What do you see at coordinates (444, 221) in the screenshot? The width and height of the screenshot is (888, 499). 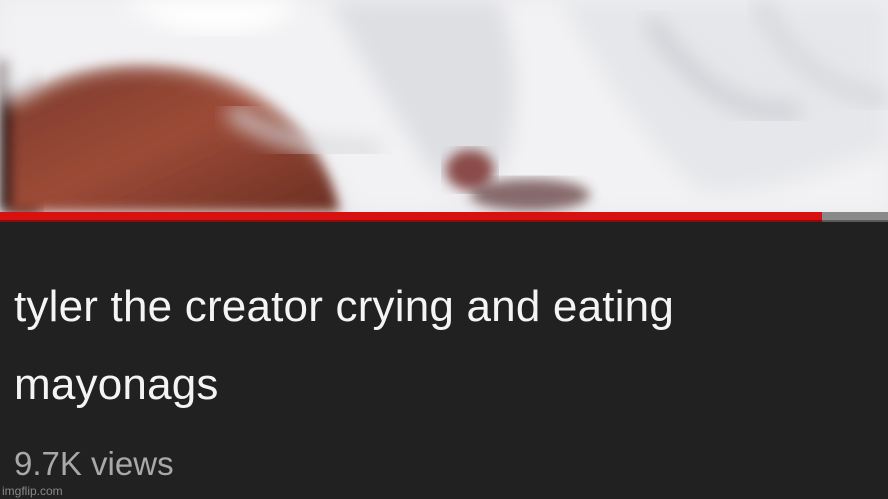 I see `progress-shadow` at bounding box center [444, 221].